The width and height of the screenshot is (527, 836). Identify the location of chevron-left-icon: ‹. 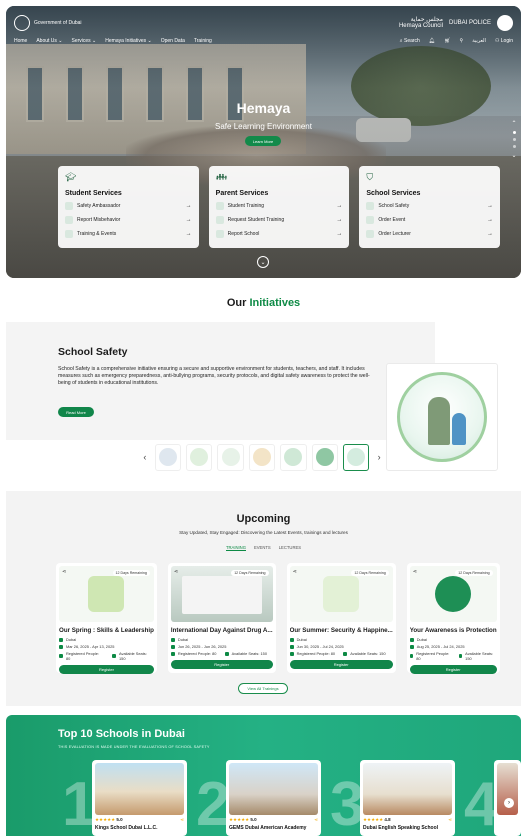
(145, 457).